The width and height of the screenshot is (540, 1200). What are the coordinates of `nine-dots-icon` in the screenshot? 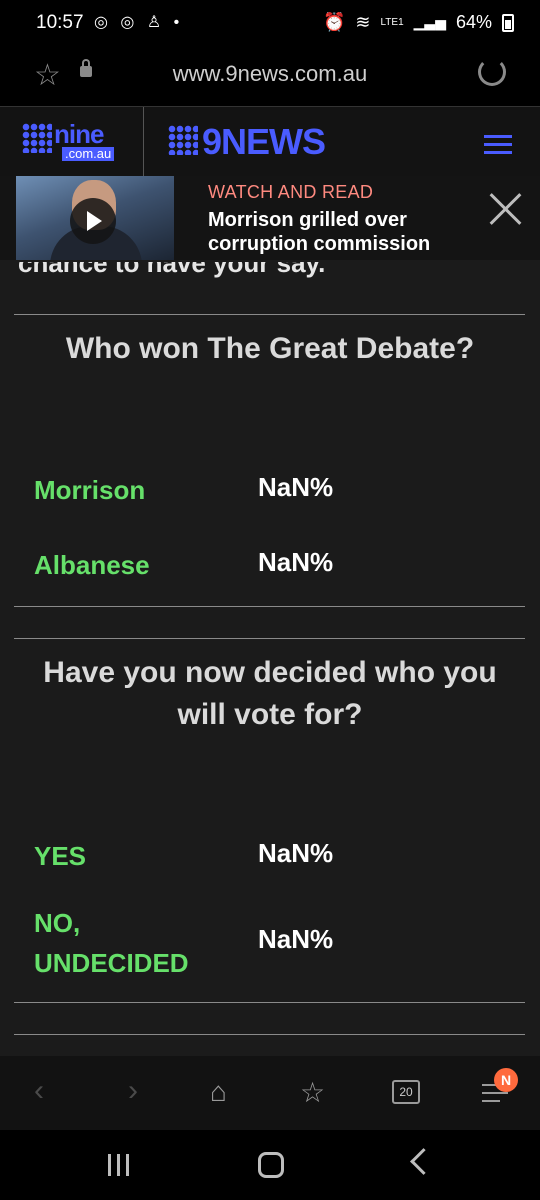 It's located at (37, 138).